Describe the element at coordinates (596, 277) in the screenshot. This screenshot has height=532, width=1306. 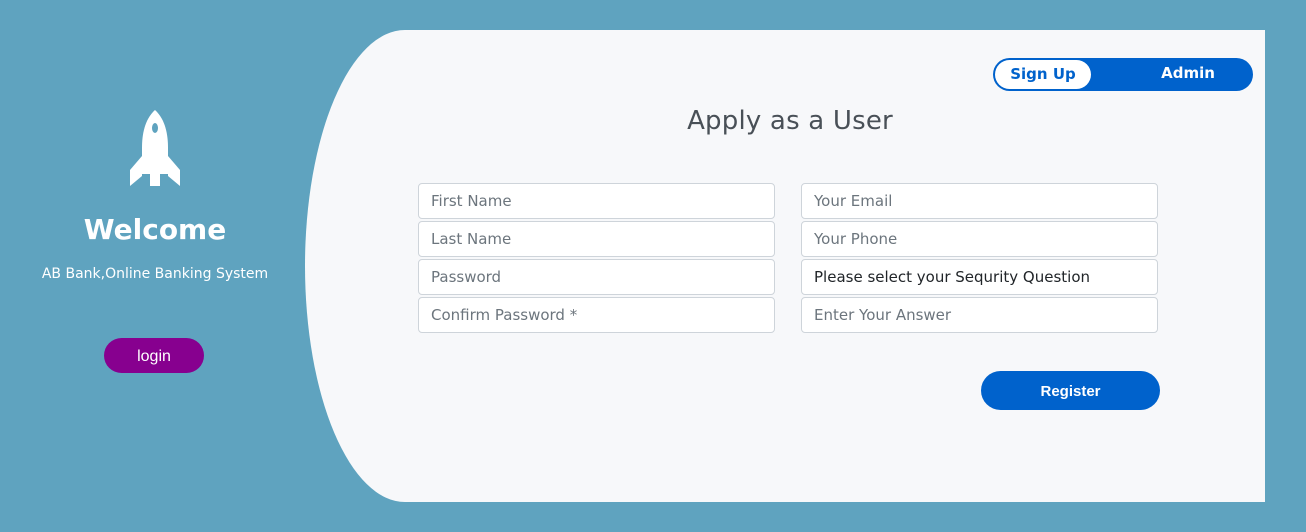
I see `password-input` at that location.